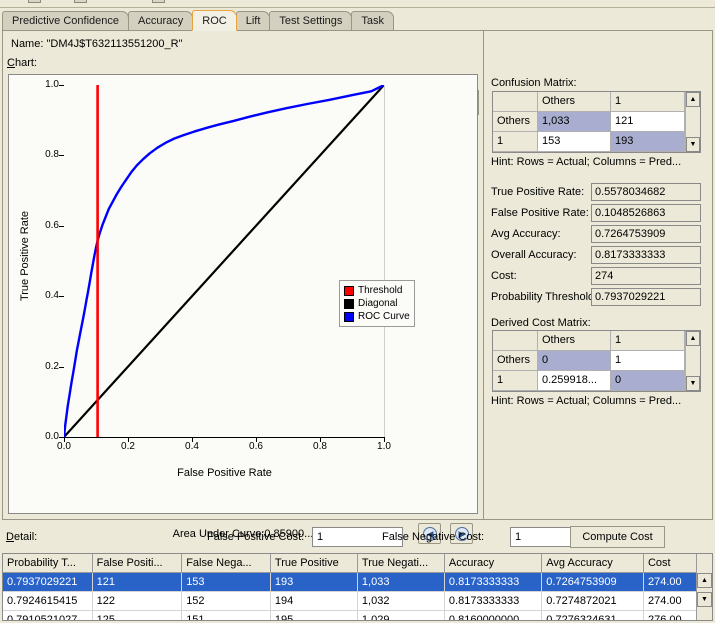 The height and width of the screenshot is (623, 715). Describe the element at coordinates (214, 20) in the screenshot. I see `tab-roc: ROC` at that location.